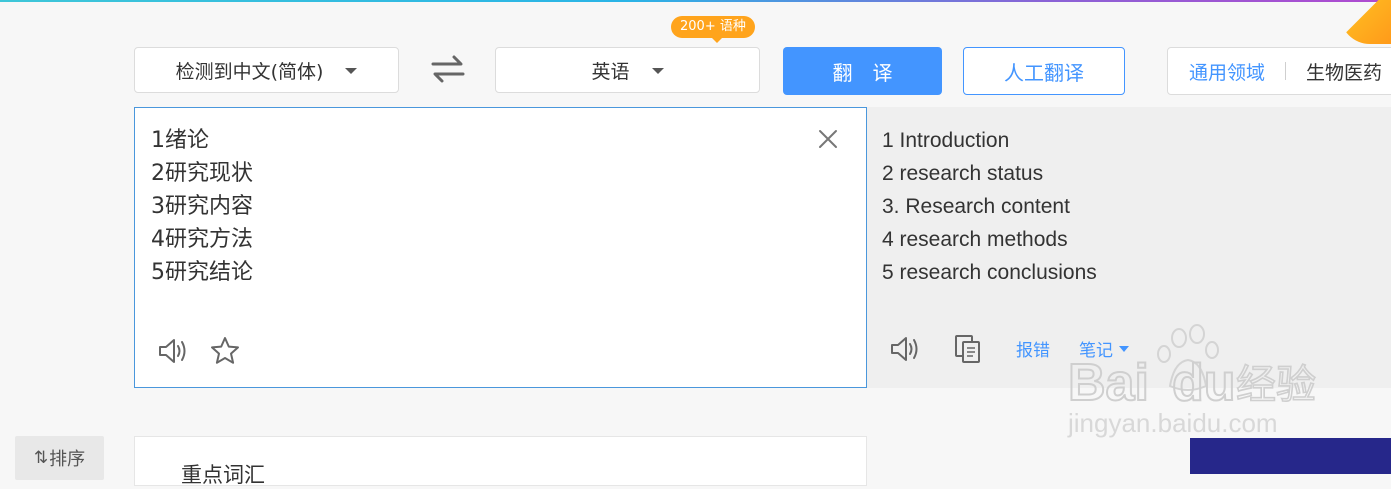  Describe the element at coordinates (448, 69) in the screenshot. I see `swap-languages-icon` at that location.